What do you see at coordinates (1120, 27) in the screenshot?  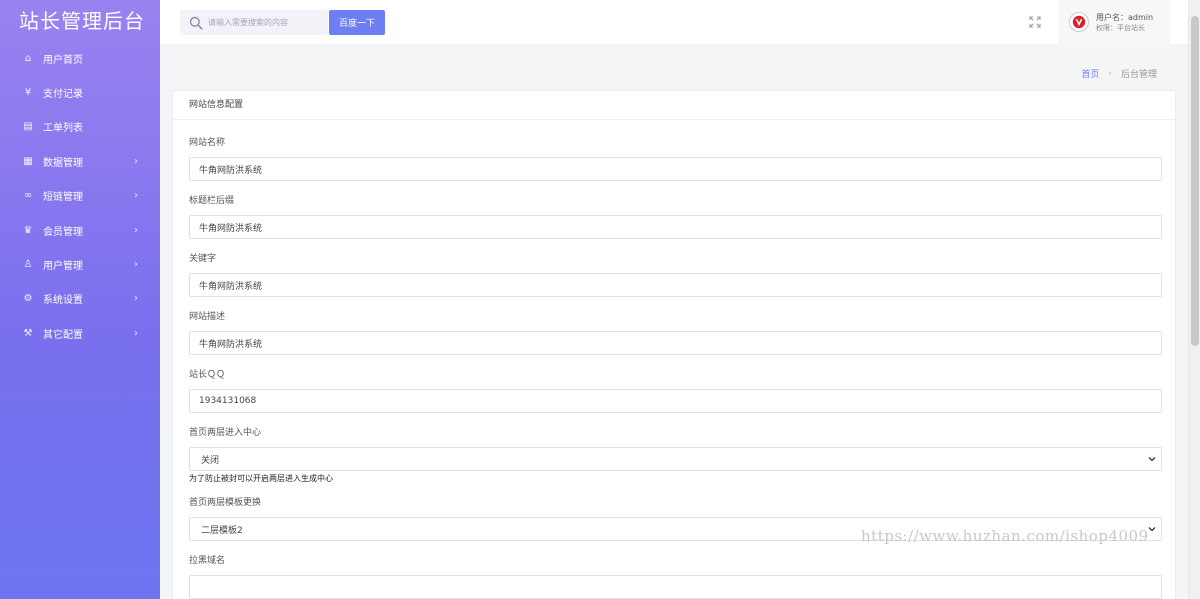 I see `user-role: 权限：平台站长` at bounding box center [1120, 27].